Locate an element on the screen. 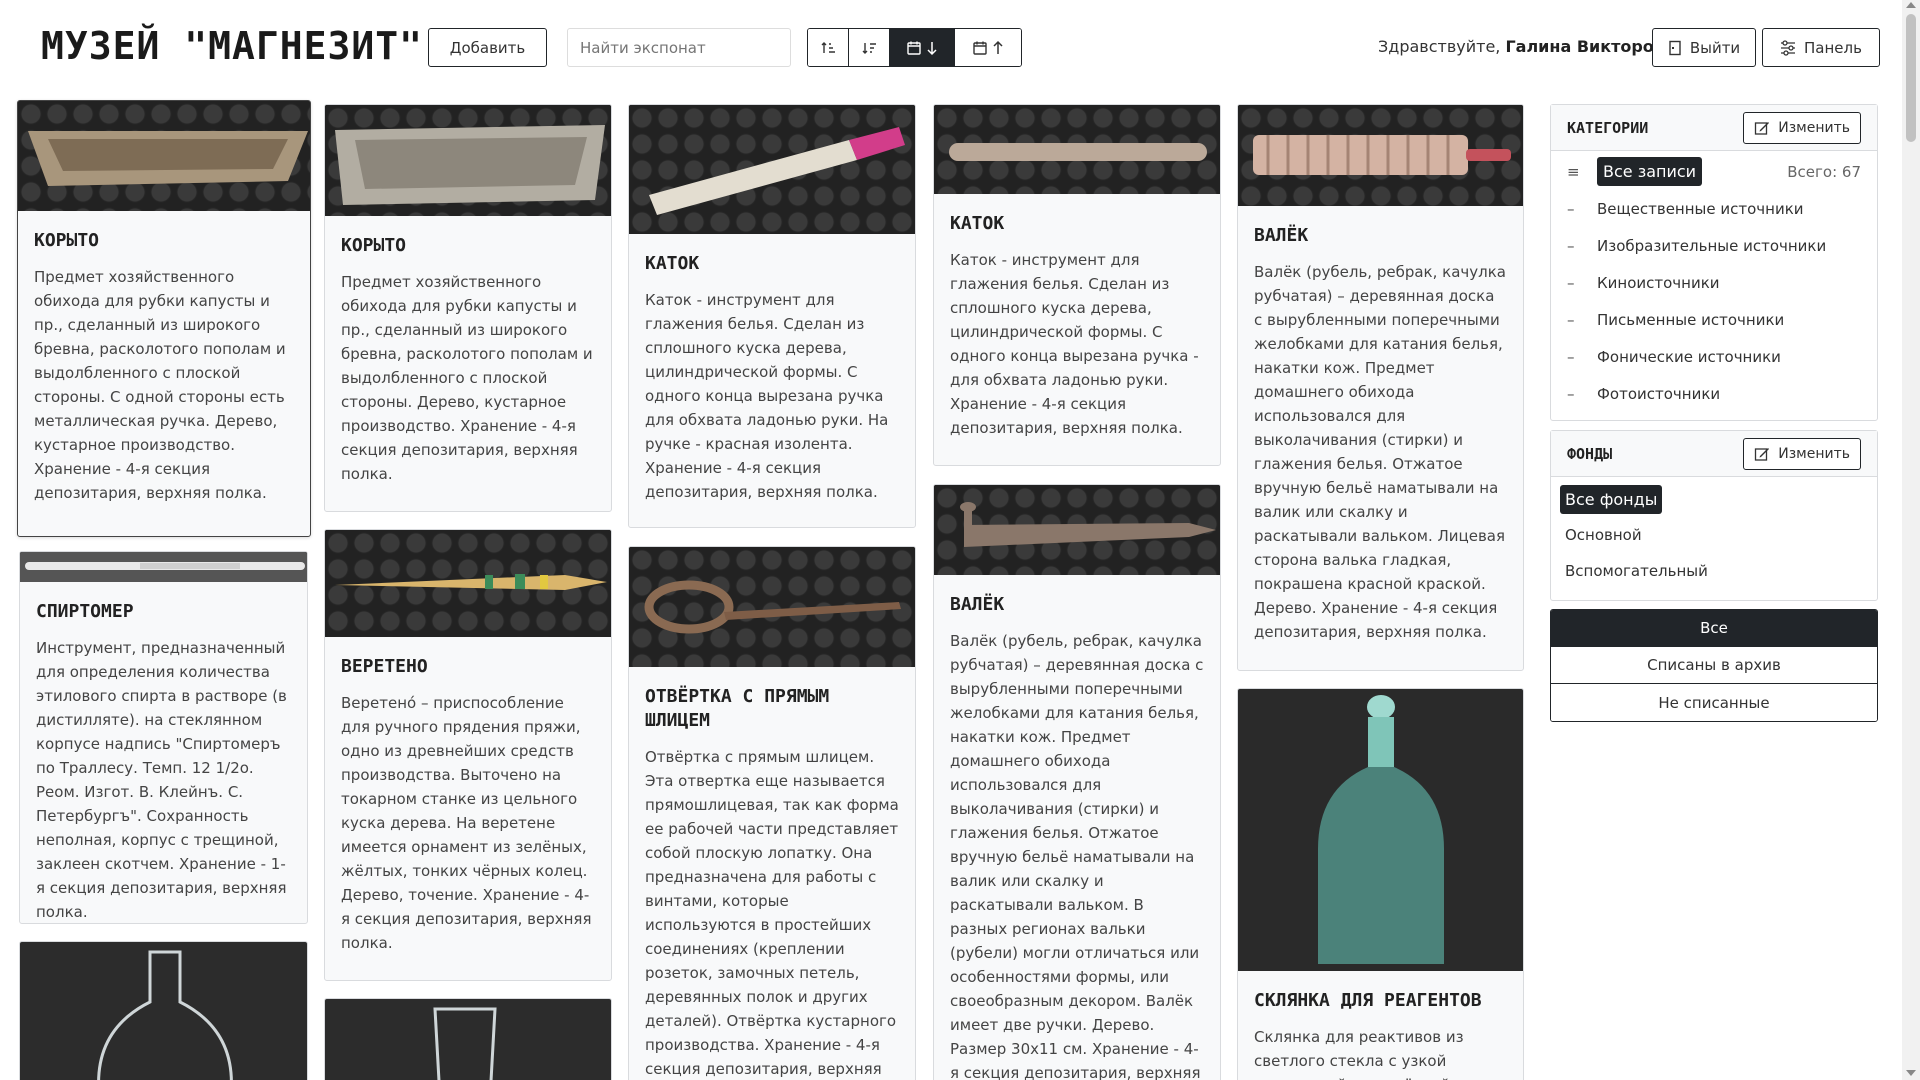 The width and height of the screenshot is (1920, 1080). category-label: Изобразительные источники is located at coordinates (1712, 245).